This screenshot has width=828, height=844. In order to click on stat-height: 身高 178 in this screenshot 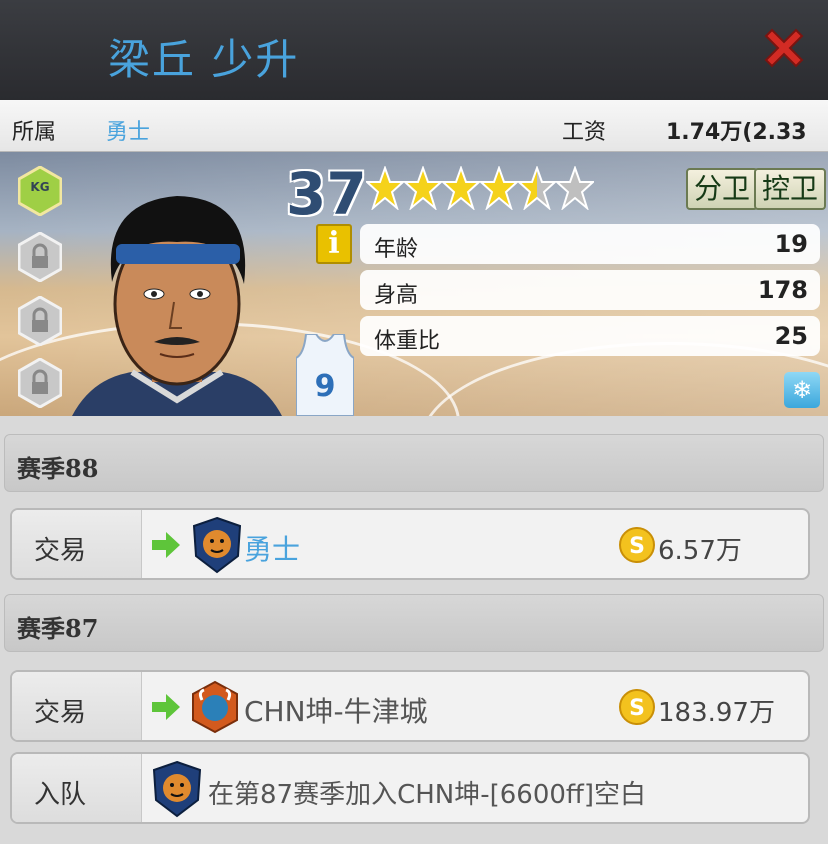, I will do `click(590, 290)`.